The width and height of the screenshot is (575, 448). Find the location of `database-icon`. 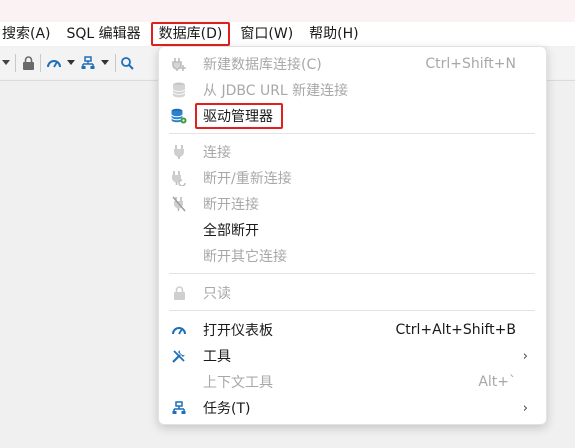

database-icon is located at coordinates (179, 90).